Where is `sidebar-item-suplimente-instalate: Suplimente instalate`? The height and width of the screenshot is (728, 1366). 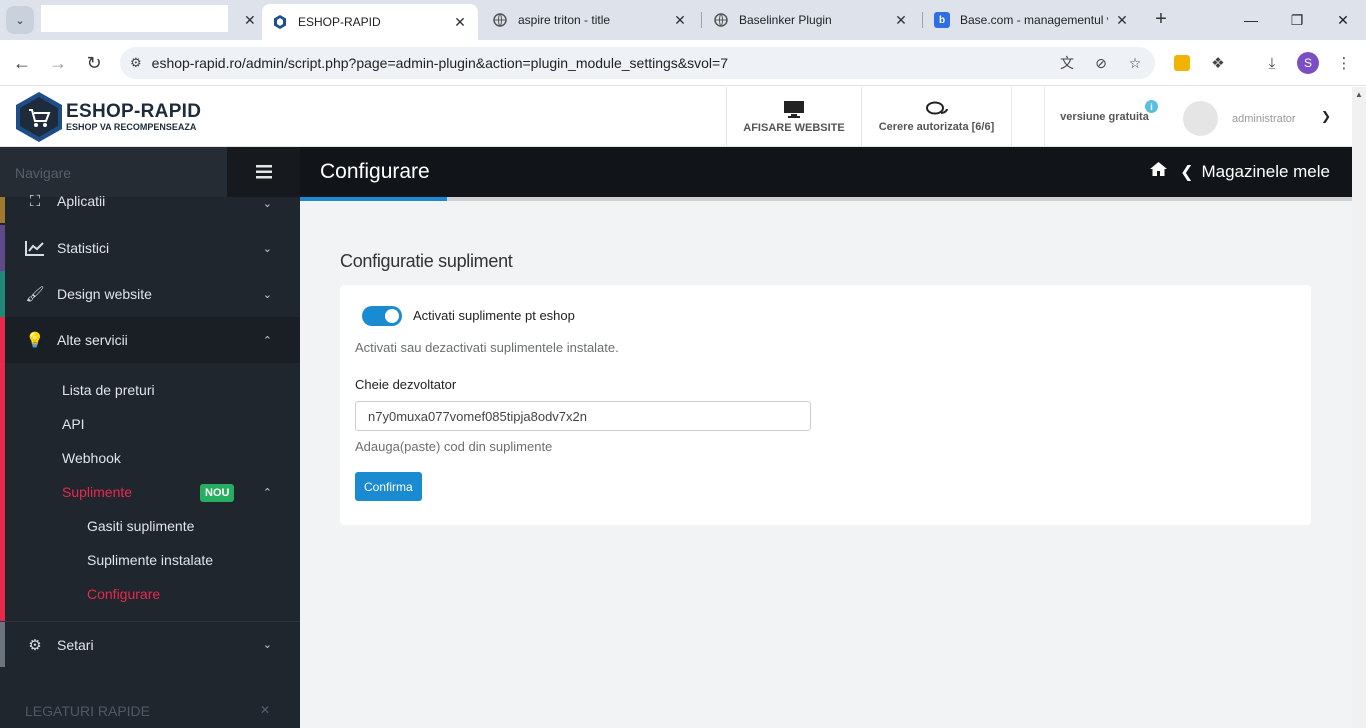
sidebar-item-suplimente-instalate: Suplimente instalate is located at coordinates (152, 560).